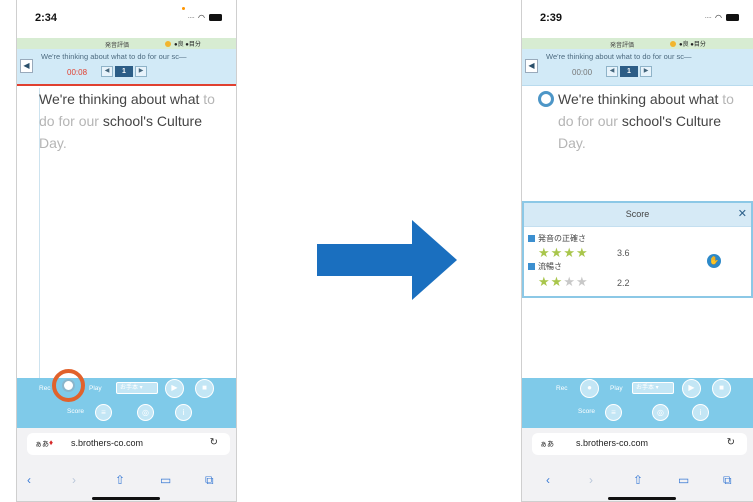 Image resolution: width=753 pixels, height=502 pixels. Describe the element at coordinates (726, 99) in the screenshot. I see `sentence-part-2: to` at that location.